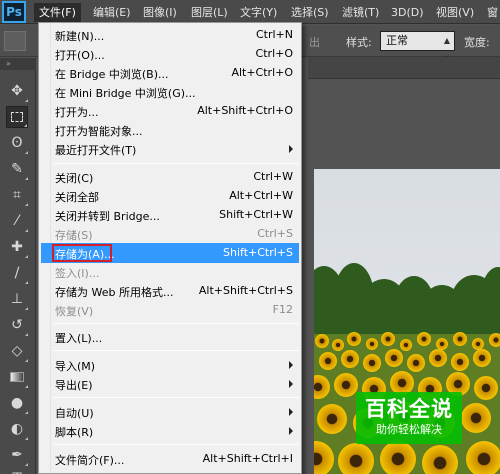 This screenshot has height=474, width=500. What do you see at coordinates (314, 42) in the screenshot?
I see `options-partial-label: 出` at bounding box center [314, 42].